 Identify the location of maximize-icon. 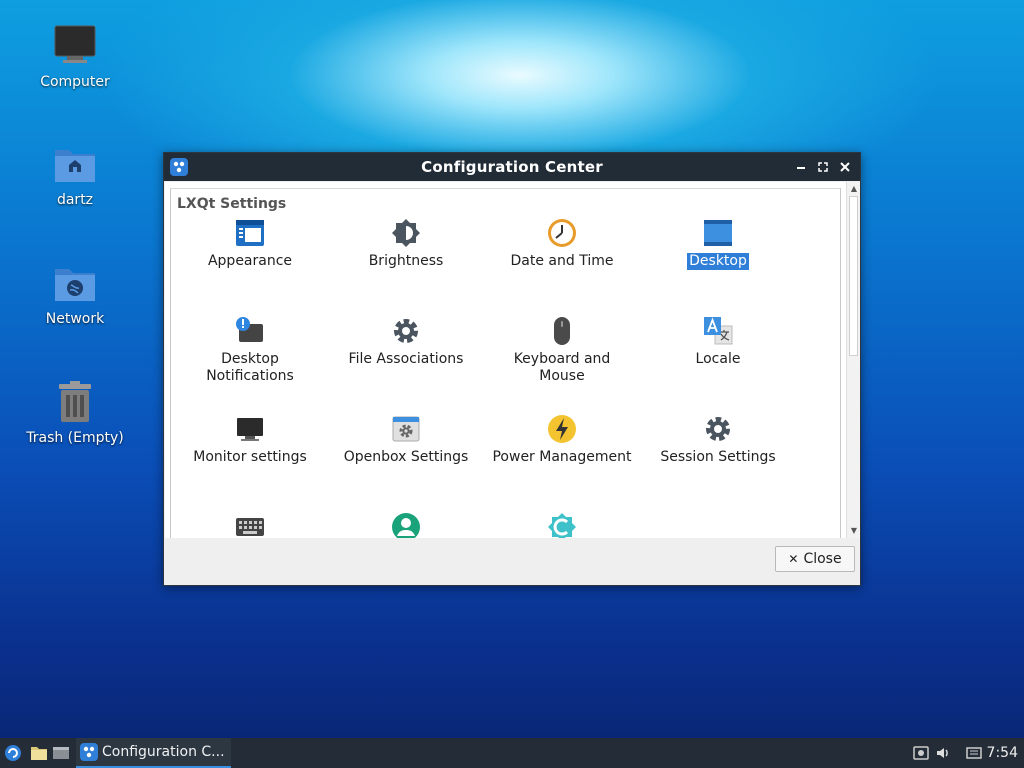
(823, 167).